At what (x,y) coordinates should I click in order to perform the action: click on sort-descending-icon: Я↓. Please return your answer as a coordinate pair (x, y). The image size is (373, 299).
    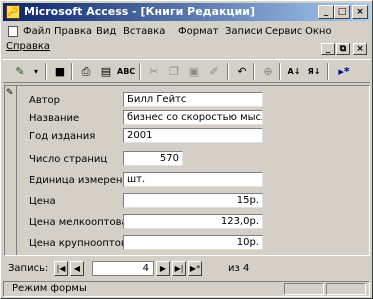
    Looking at the image, I should click on (314, 71).